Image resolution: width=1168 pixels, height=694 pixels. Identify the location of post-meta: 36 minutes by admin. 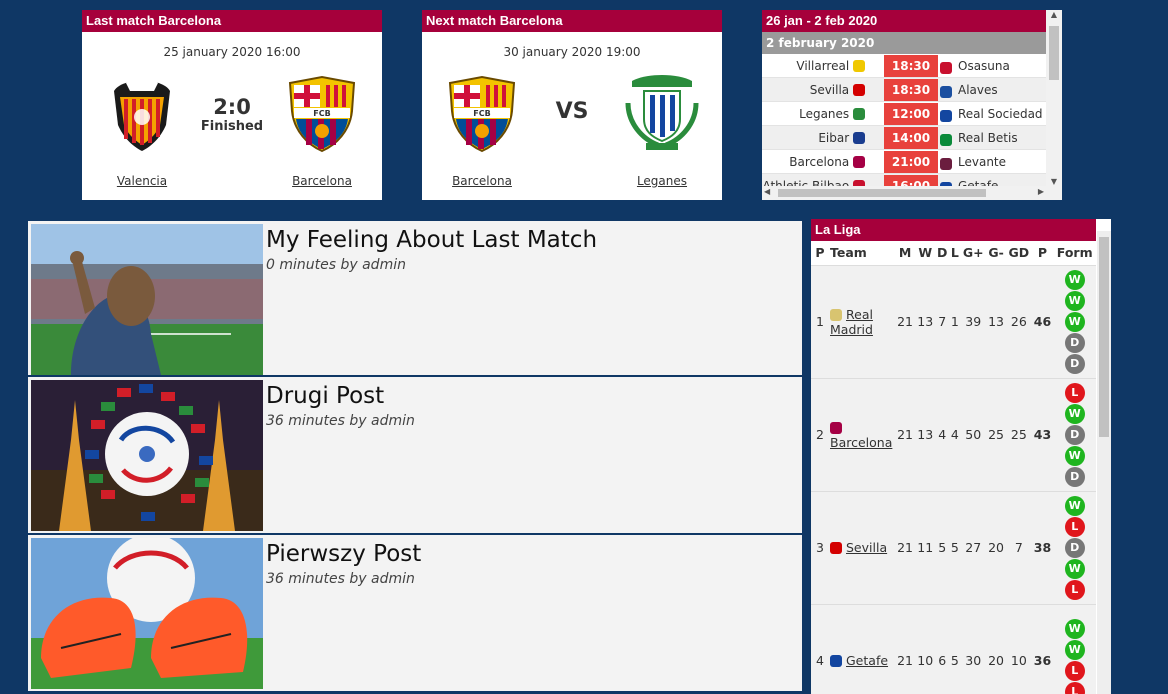
(340, 579).